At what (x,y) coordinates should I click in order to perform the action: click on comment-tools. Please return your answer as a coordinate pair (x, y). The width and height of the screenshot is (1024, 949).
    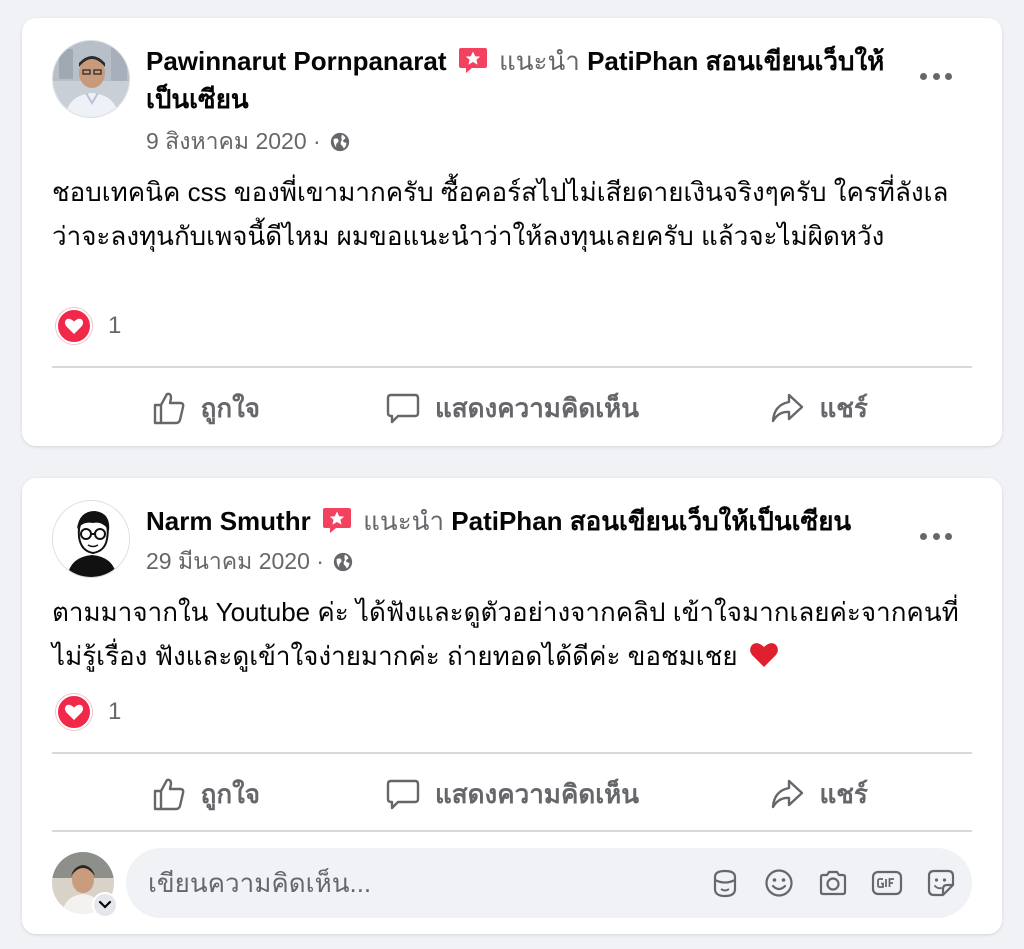
    Looking at the image, I should click on (830, 883).